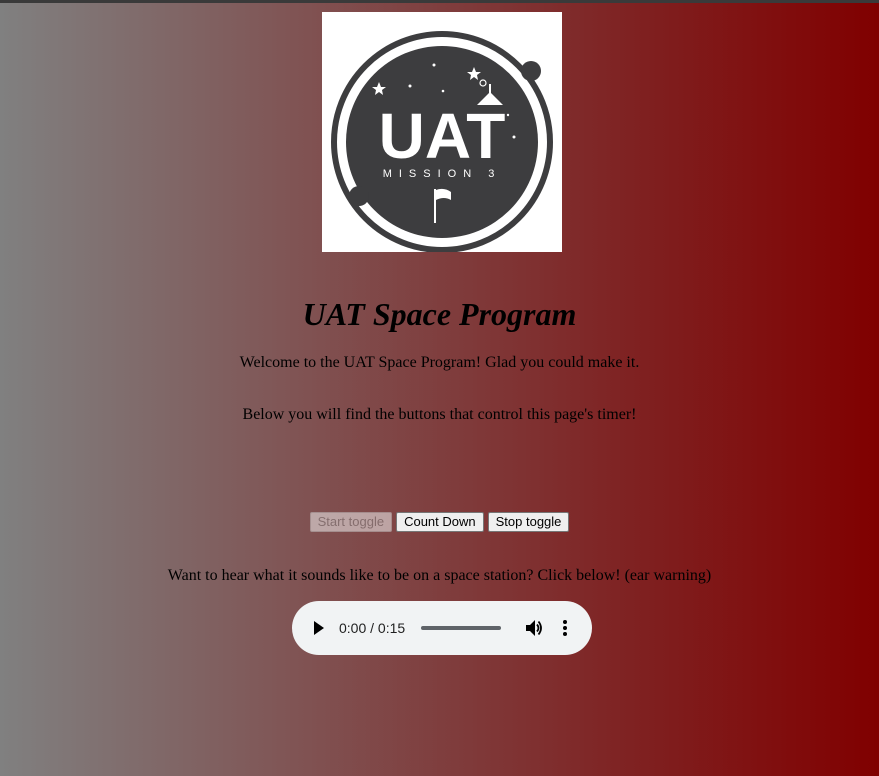 The image size is (879, 776). Describe the element at coordinates (319, 628) in the screenshot. I see `play-icon` at that location.